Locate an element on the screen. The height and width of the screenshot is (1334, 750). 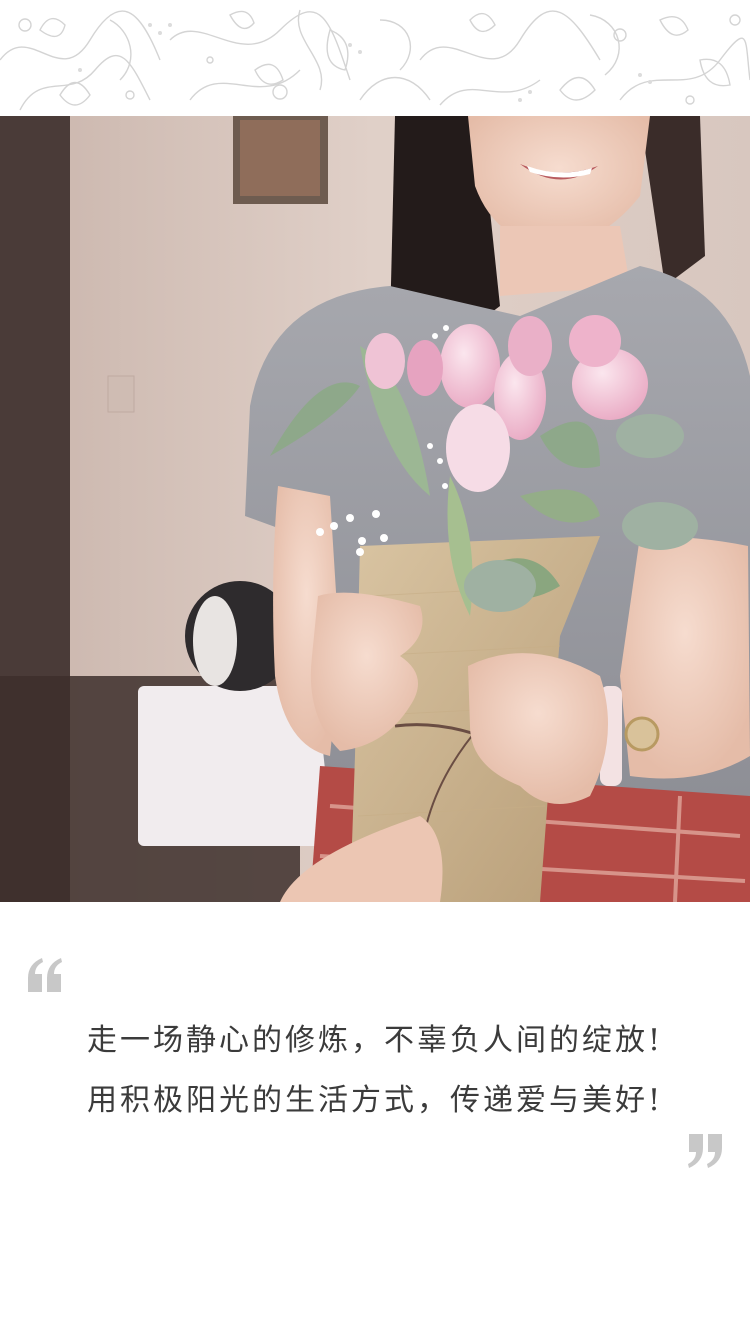
quote-line-2: 用积极阳光的生活方式，传递爱与美好! is located at coordinates (375, 1100).